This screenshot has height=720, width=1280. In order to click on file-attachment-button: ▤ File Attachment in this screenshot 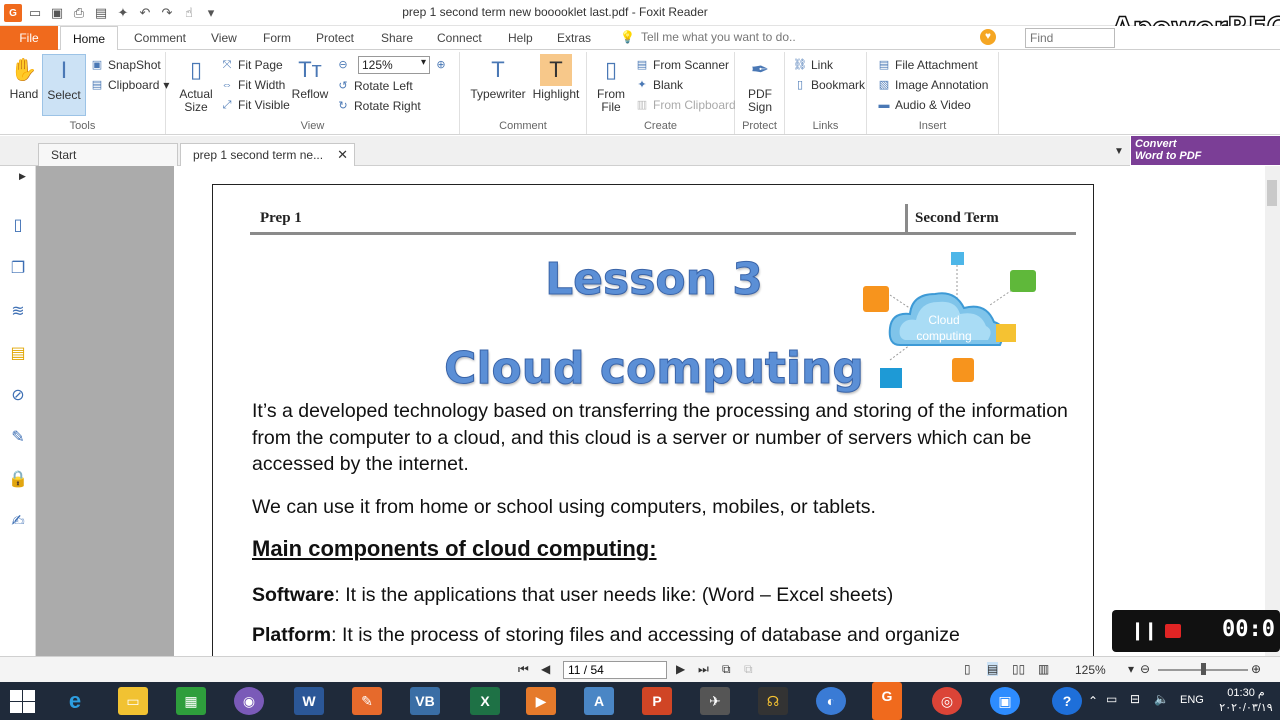, I will do `click(927, 65)`.